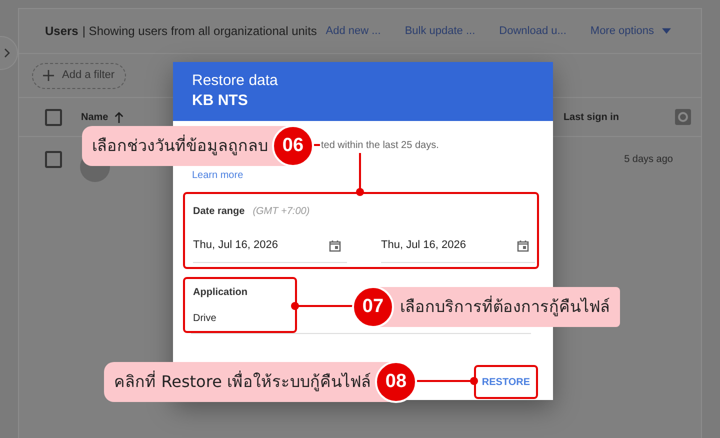 This screenshot has height=438, width=720. What do you see at coordinates (591, 117) in the screenshot?
I see `column-header: Last sign in` at bounding box center [591, 117].